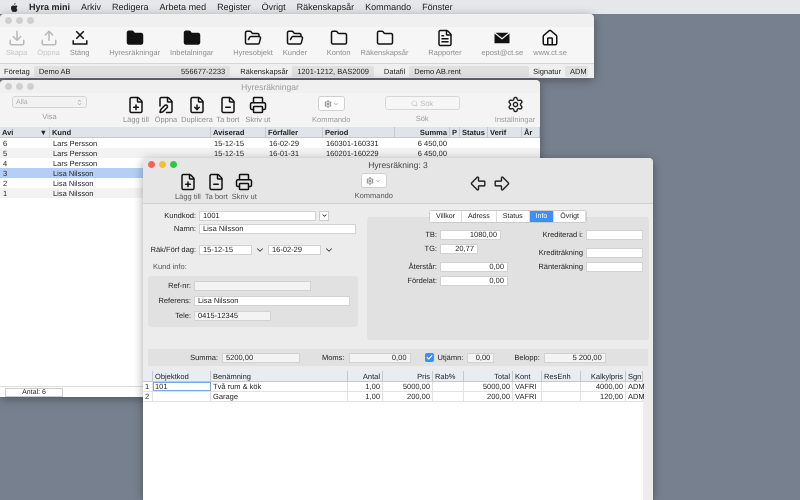  I want to click on previous-arrow-icon, so click(478, 183).